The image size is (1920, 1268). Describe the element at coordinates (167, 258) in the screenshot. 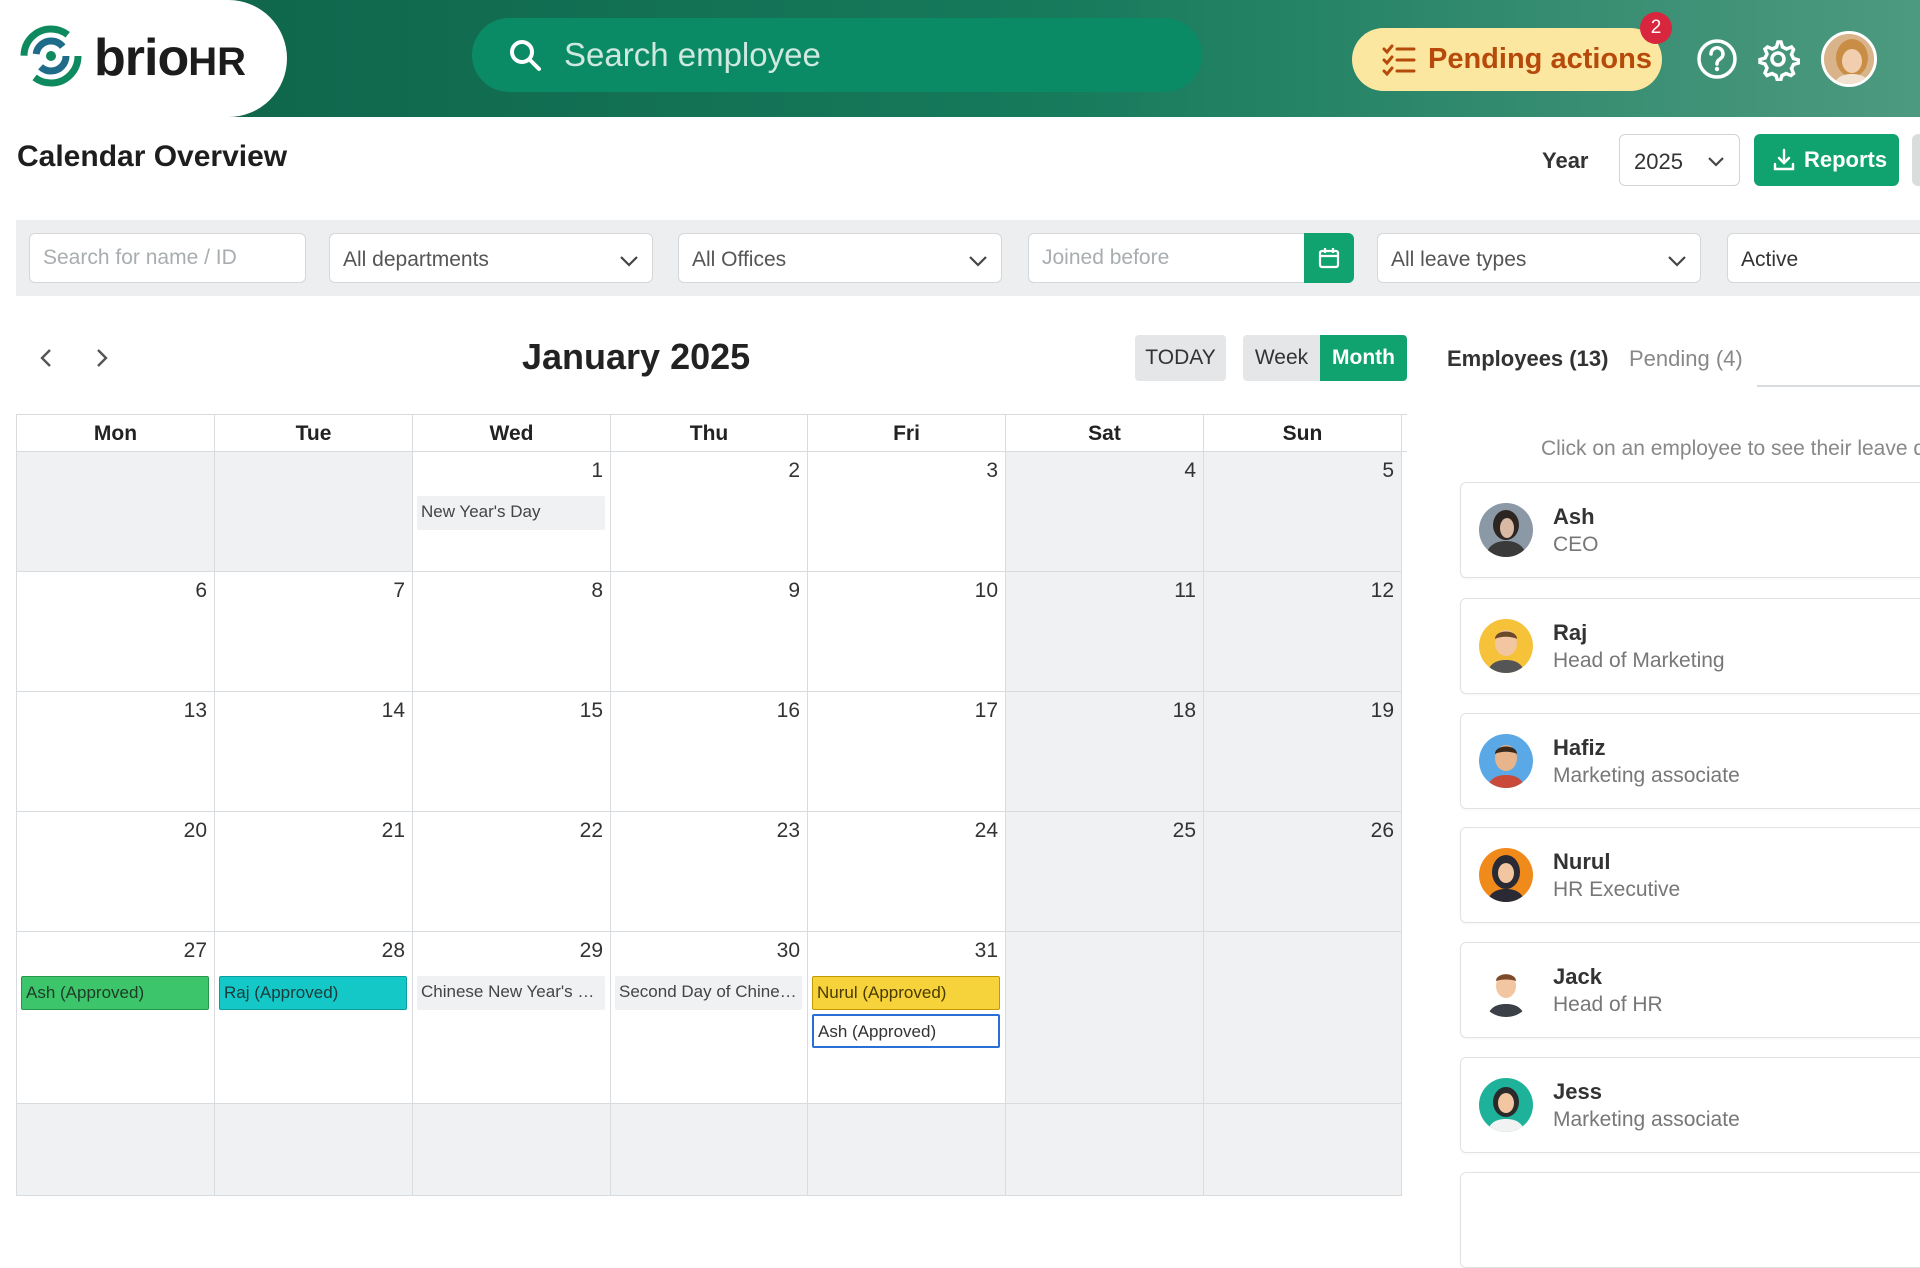

I see `name-id-search-input` at that location.